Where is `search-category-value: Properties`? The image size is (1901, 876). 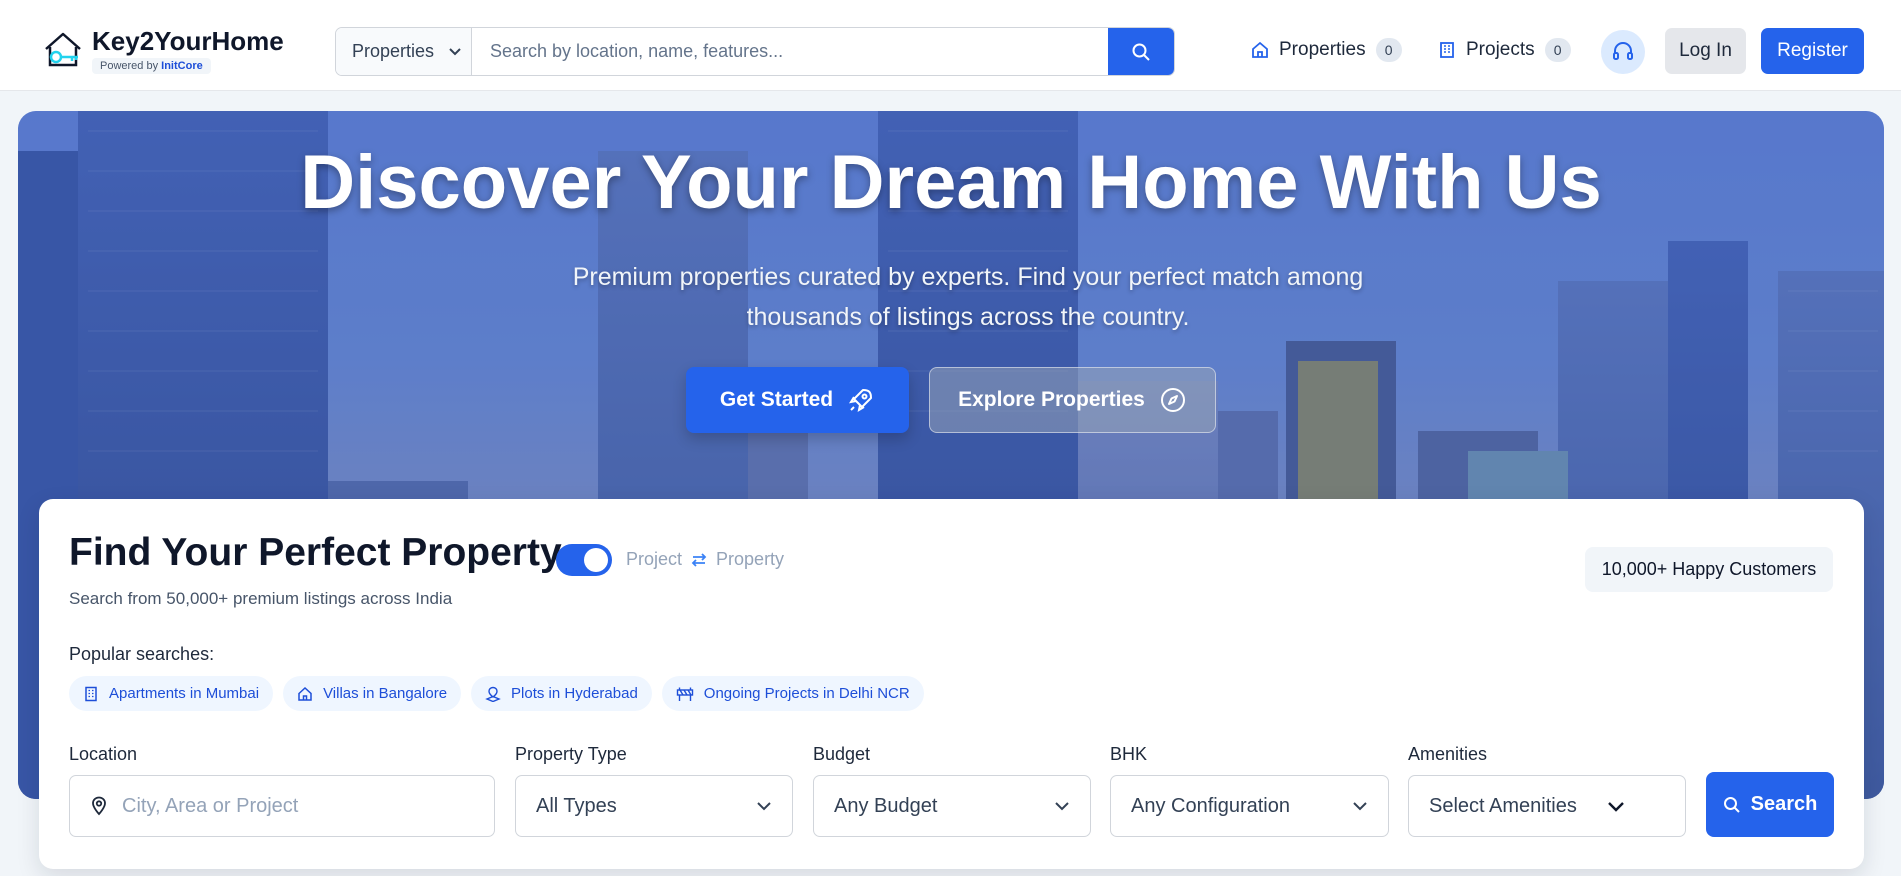 search-category-value: Properties is located at coordinates (393, 51).